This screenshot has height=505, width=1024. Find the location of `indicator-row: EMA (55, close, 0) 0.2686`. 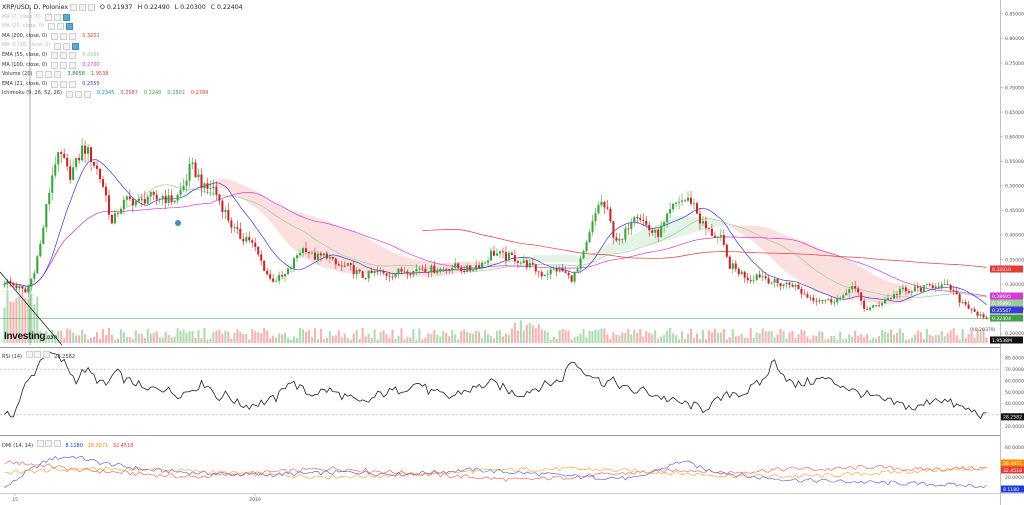

indicator-row: EMA (55, close, 0) 0.2686 is located at coordinates (122, 56).